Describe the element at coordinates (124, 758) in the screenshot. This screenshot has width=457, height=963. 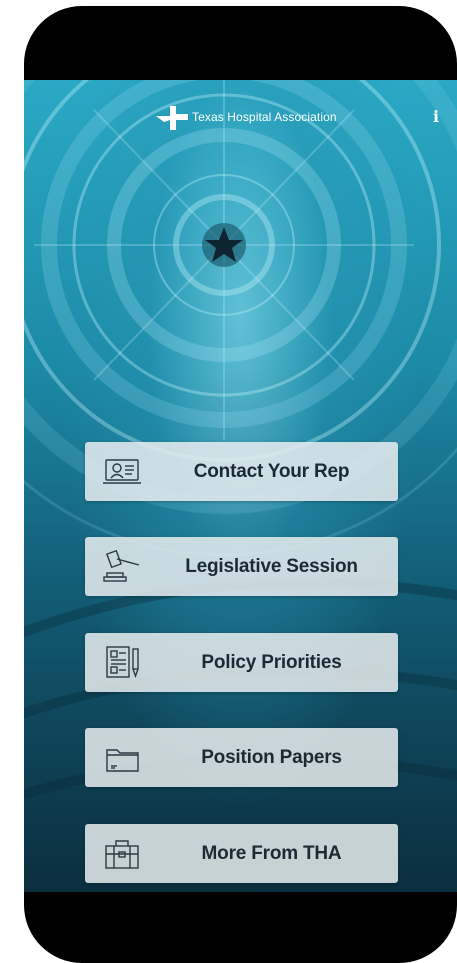
I see `folder-icon` at that location.